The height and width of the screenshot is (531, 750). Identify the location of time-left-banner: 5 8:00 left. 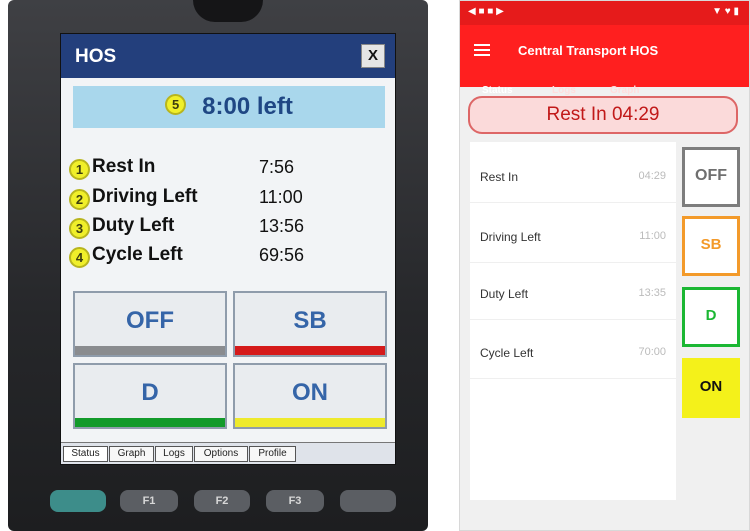
(229, 107).